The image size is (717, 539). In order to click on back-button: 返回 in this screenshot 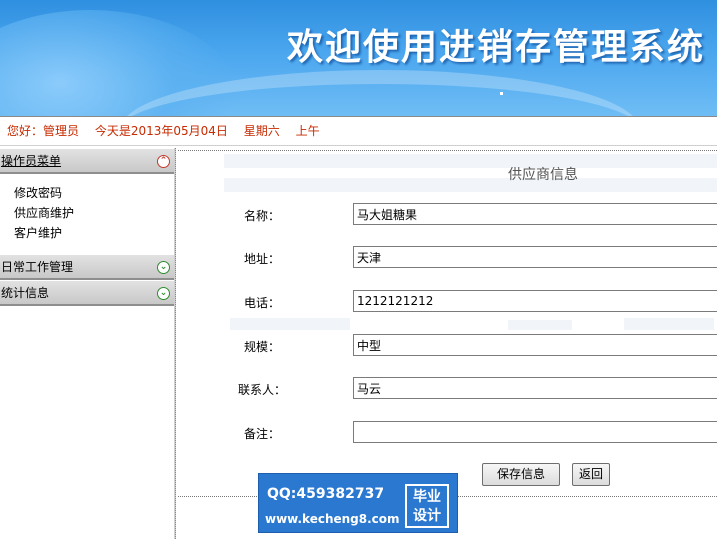, I will do `click(591, 474)`.